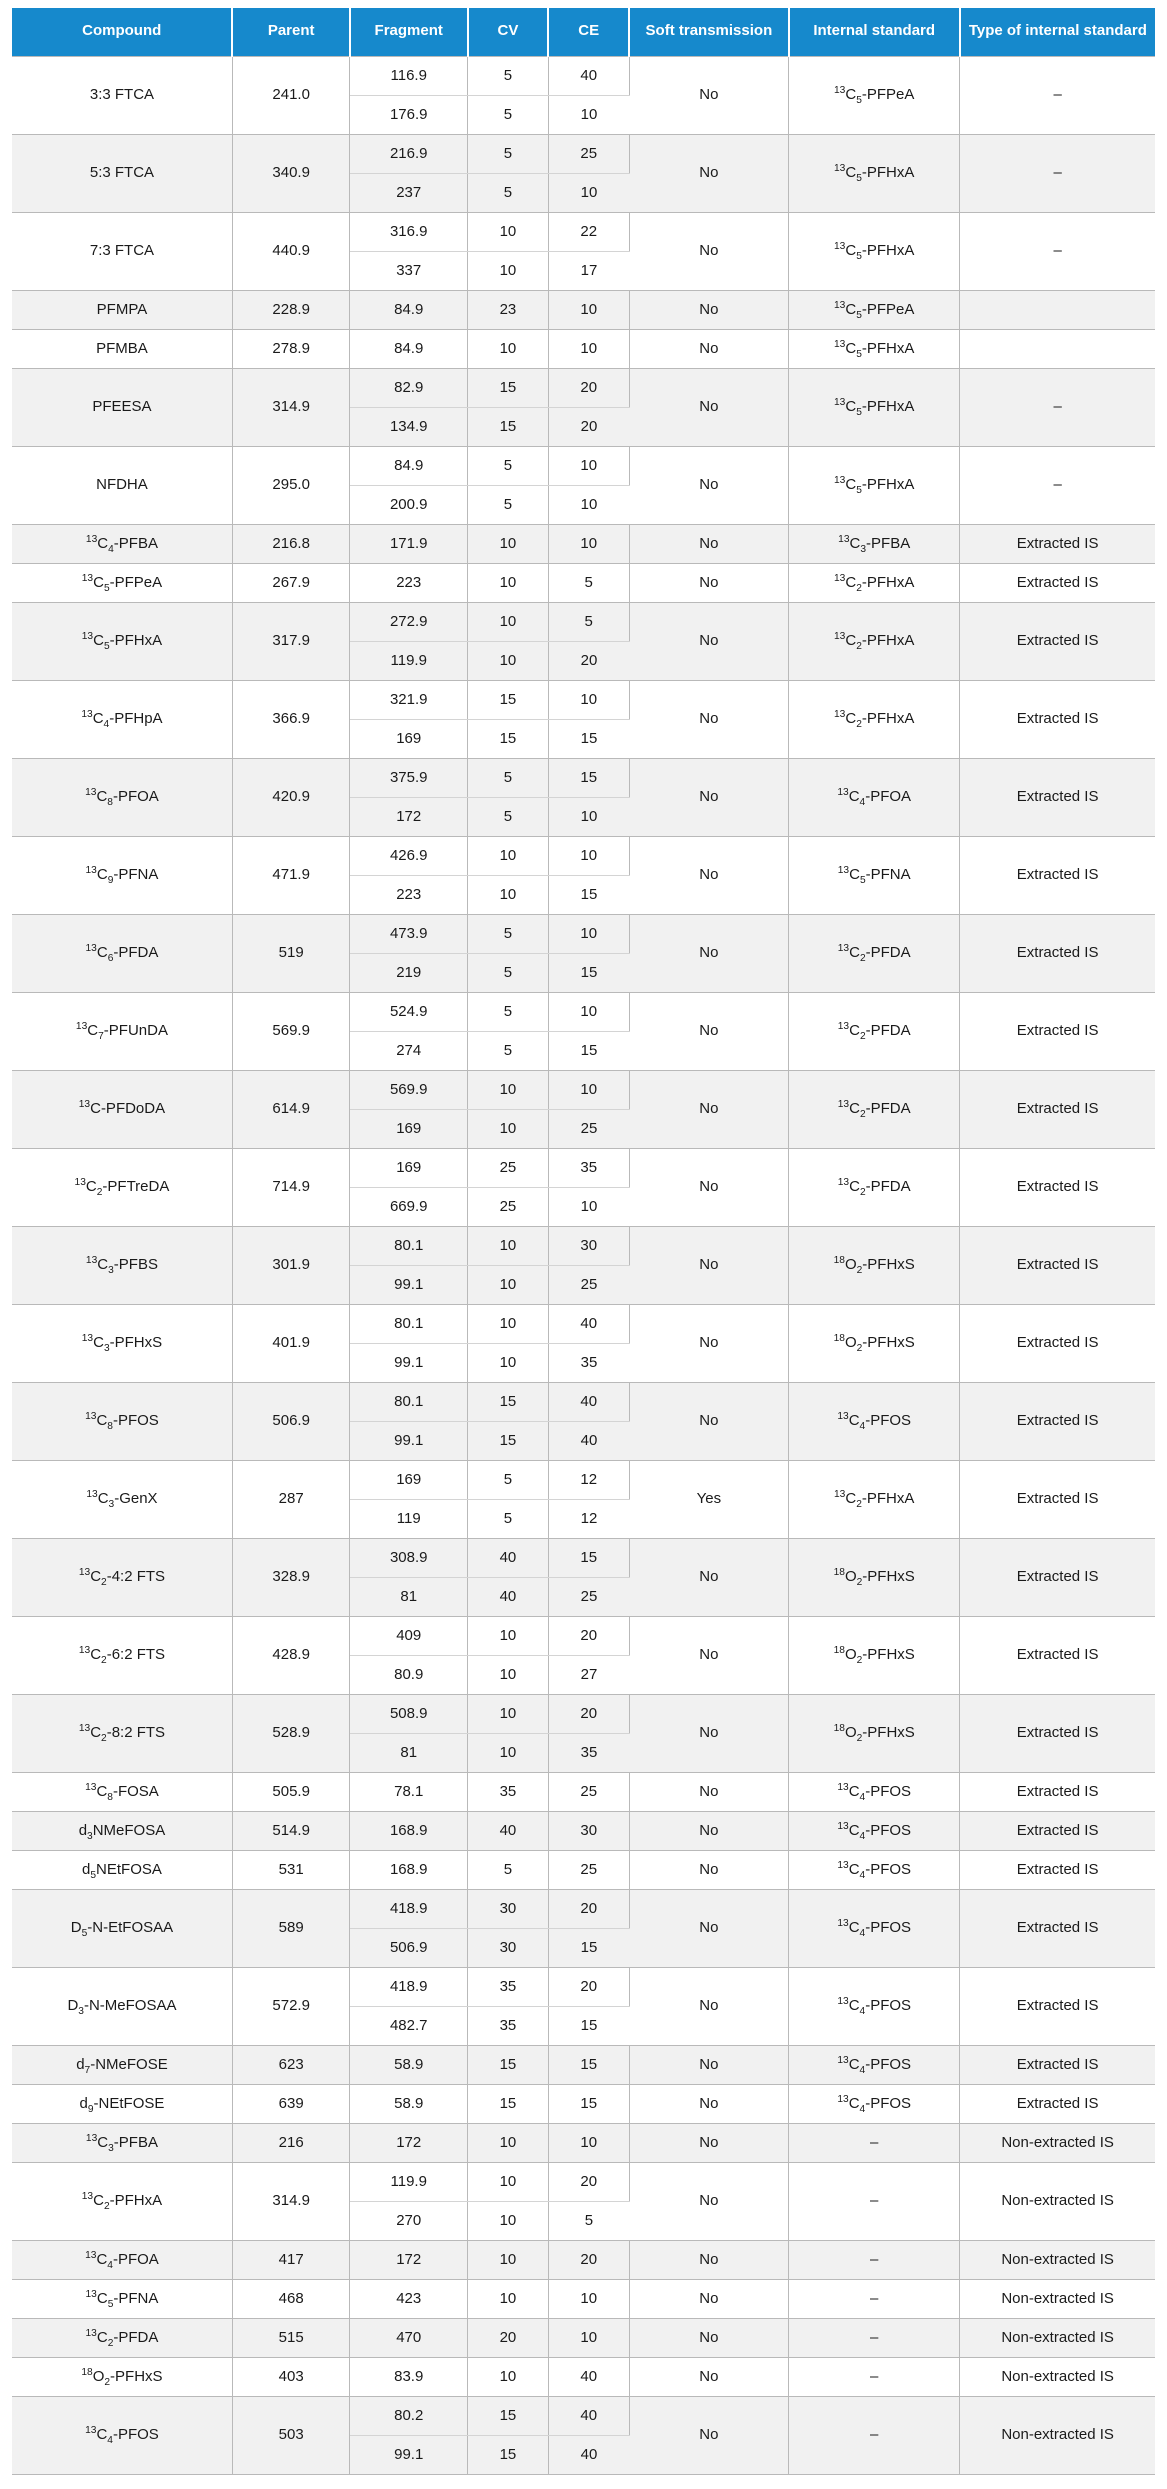 The image size is (1167, 2489). I want to click on cell-parent: 420.9, so click(291, 797).